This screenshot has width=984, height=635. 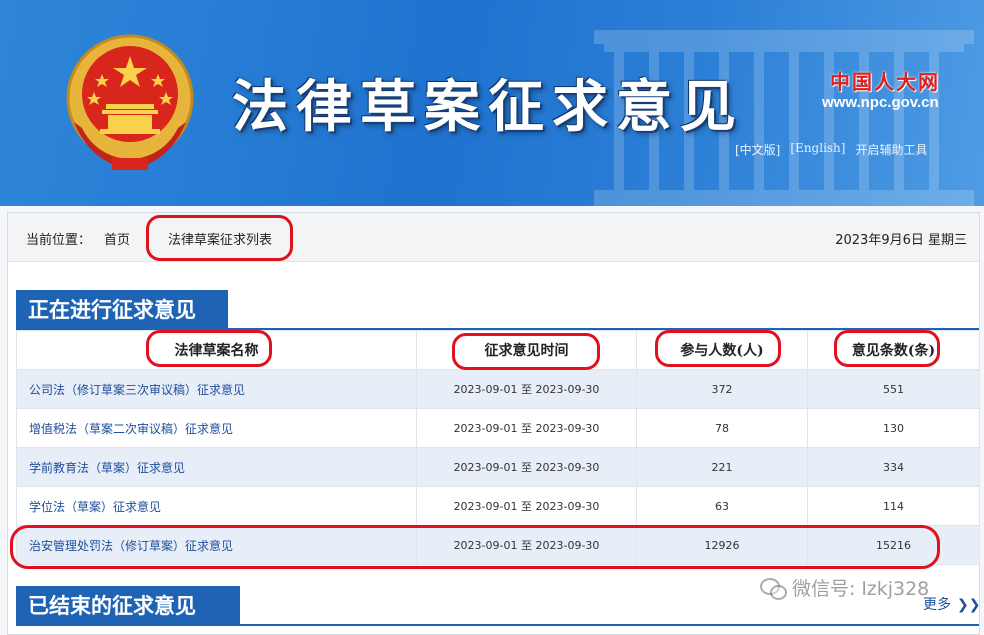 What do you see at coordinates (880, 102) in the screenshot?
I see `npc-url: www.npc.gov.cn` at bounding box center [880, 102].